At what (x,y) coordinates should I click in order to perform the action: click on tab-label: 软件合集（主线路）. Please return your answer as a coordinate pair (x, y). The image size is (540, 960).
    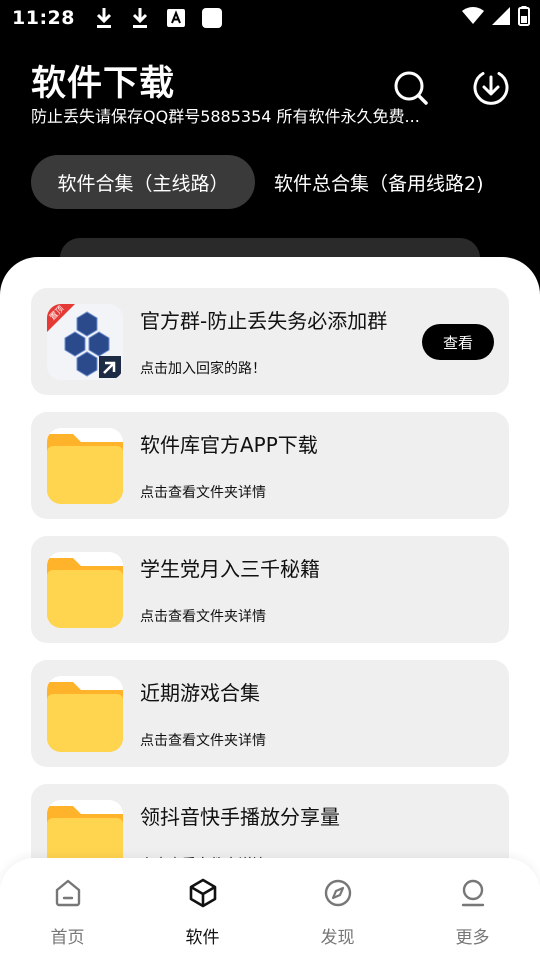
    Looking at the image, I should click on (143, 183).